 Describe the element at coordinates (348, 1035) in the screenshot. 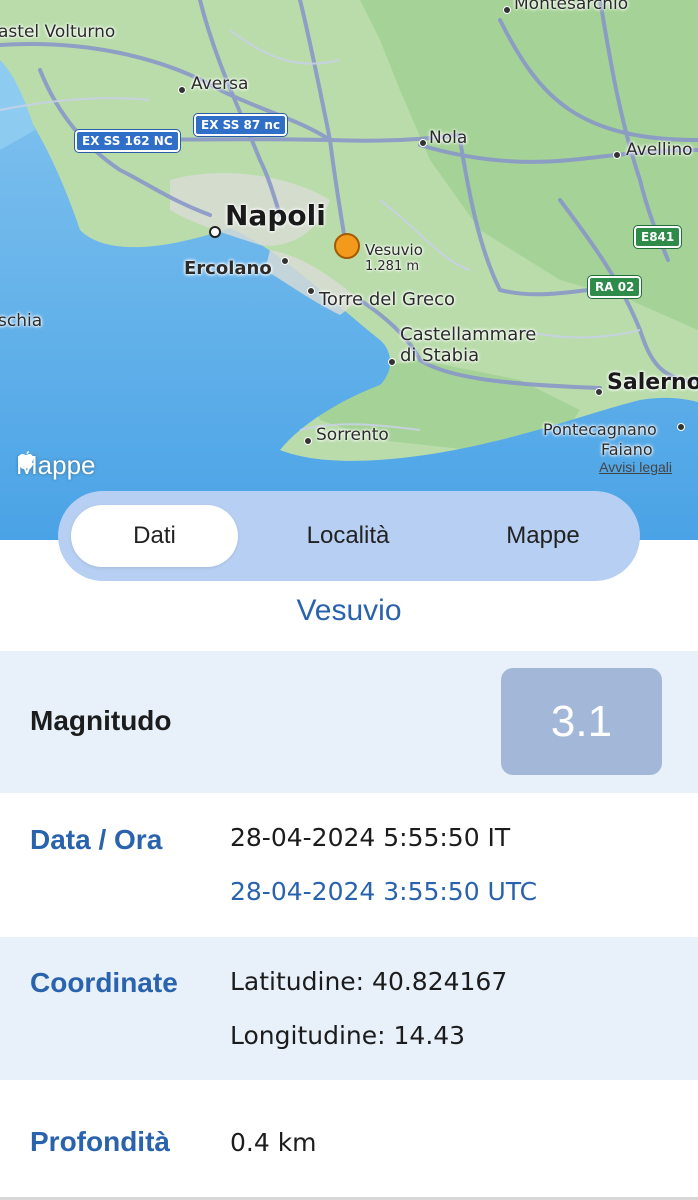

I see `longitude-value: Longitudine: 14.43` at that location.